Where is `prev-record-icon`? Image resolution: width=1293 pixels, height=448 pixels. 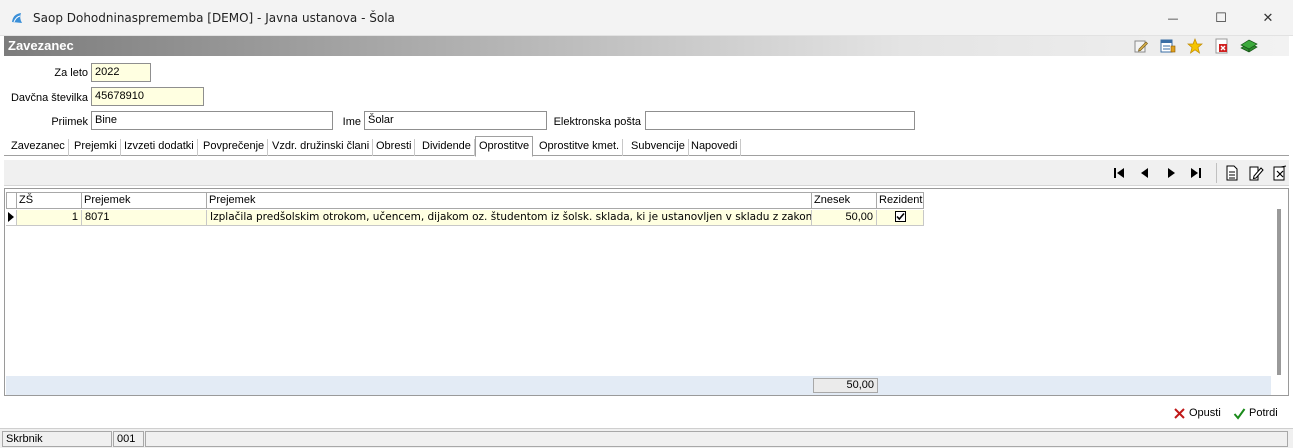 prev-record-icon is located at coordinates (1144, 173).